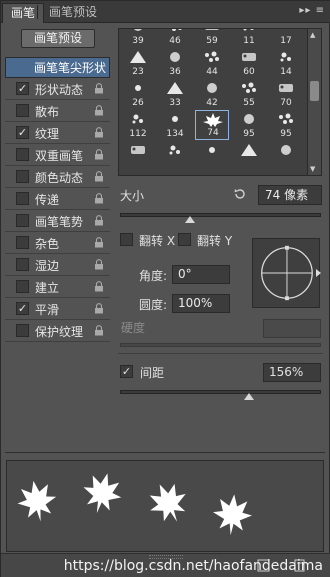 Image resolution: width=330 pixels, height=577 pixels. I want to click on brush-option-item: 传递, so click(57, 199).